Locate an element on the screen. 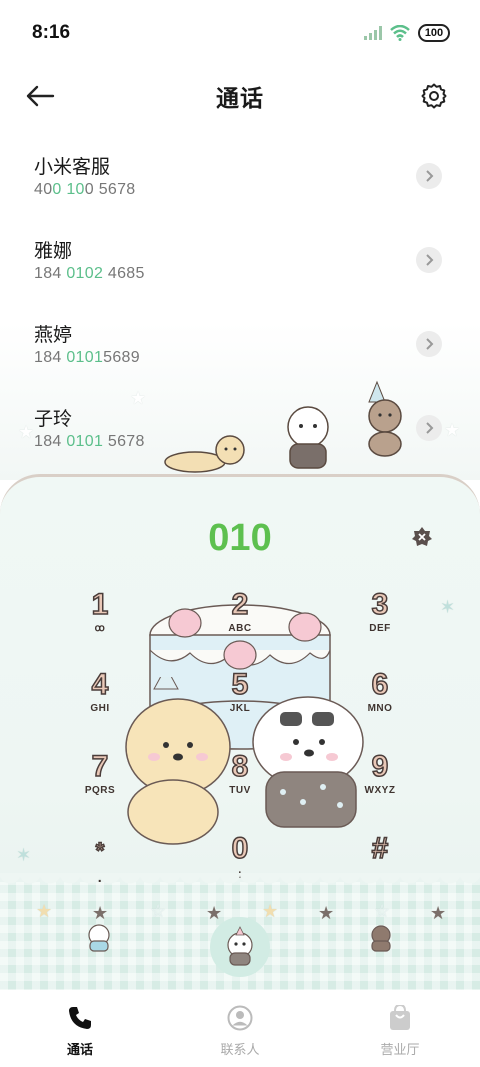  contact-number: 184 01015689 is located at coordinates (87, 357).